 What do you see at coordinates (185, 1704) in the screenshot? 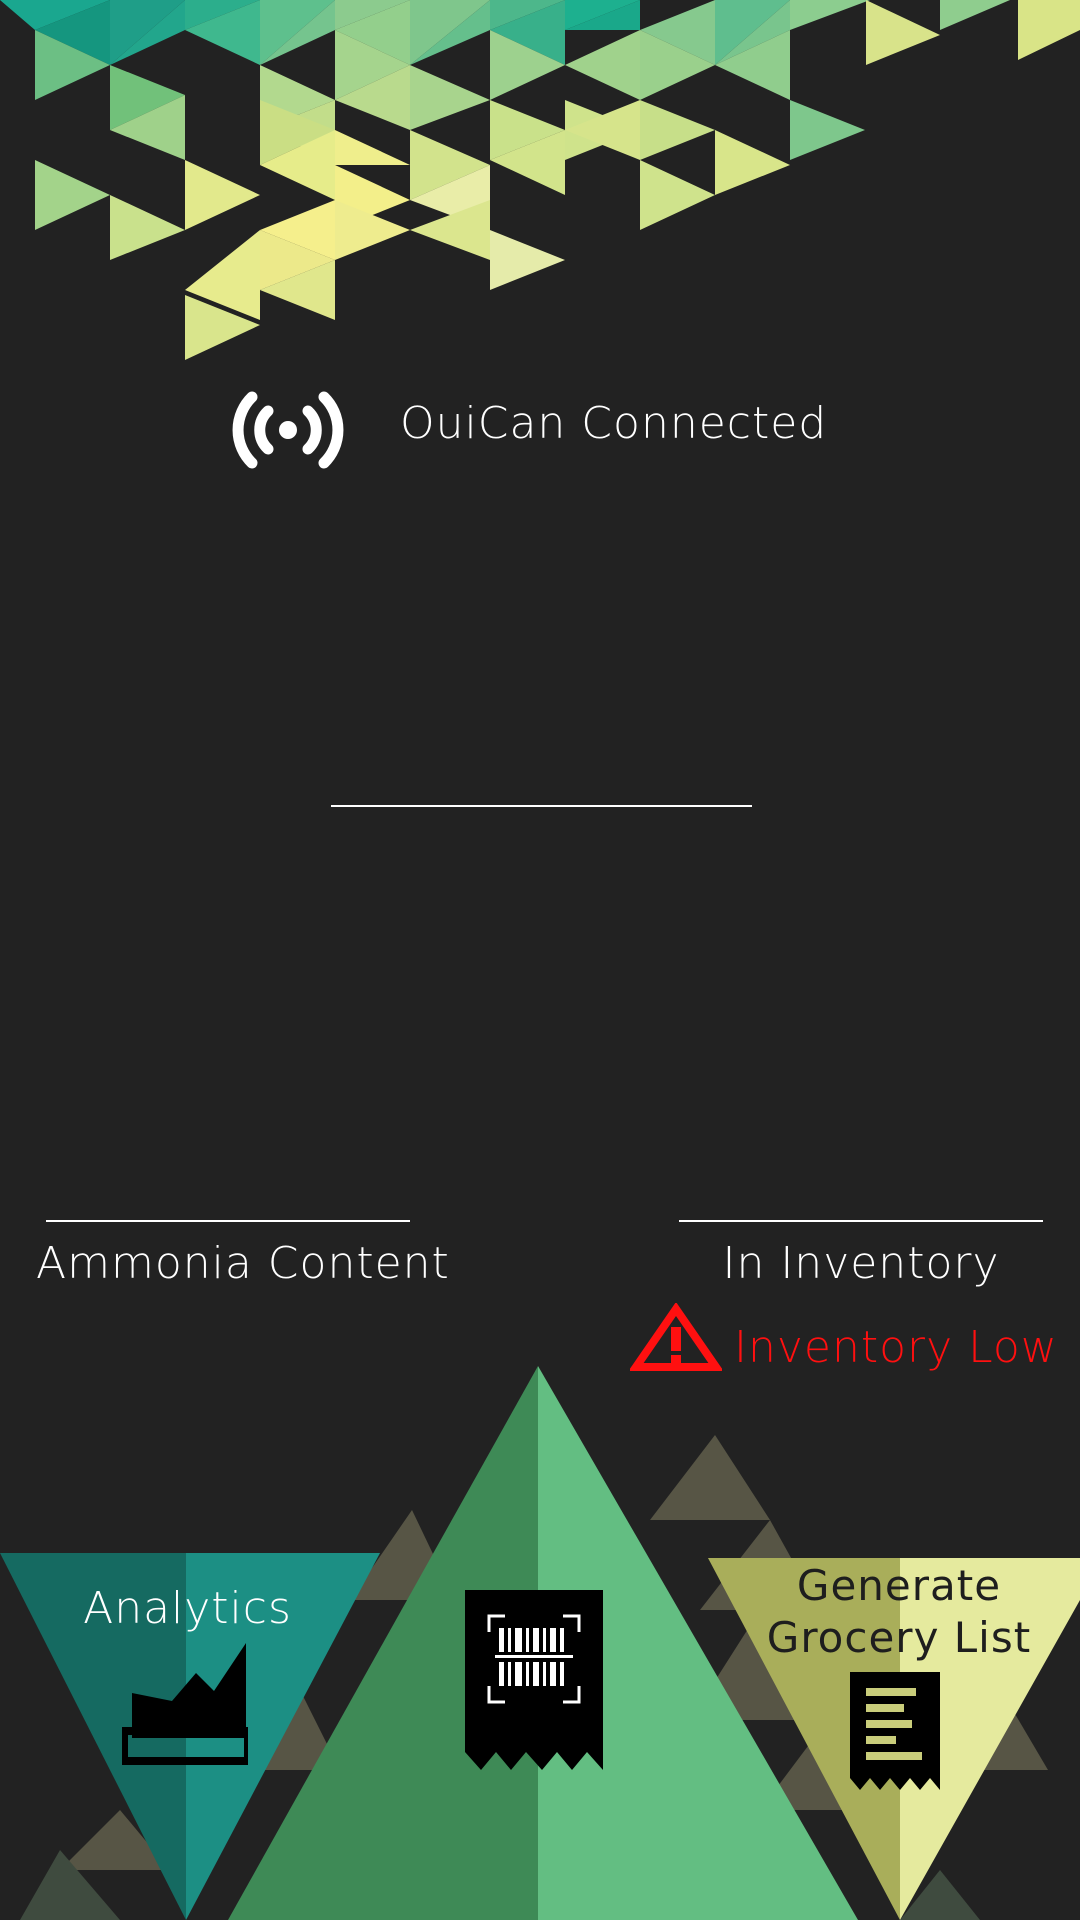
I see `area-chart-icon` at bounding box center [185, 1704].